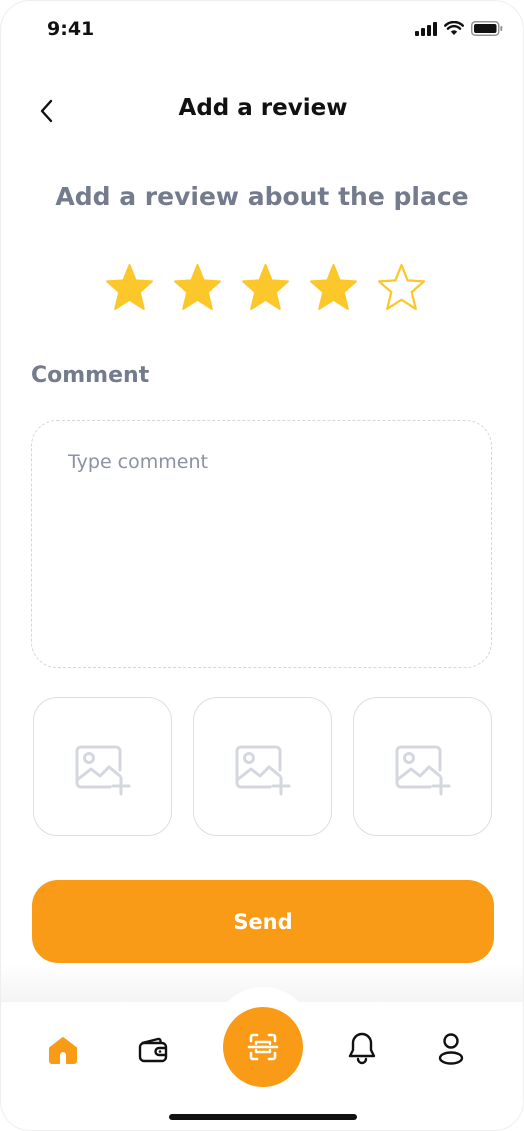  I want to click on photo-slots, so click(262, 766).